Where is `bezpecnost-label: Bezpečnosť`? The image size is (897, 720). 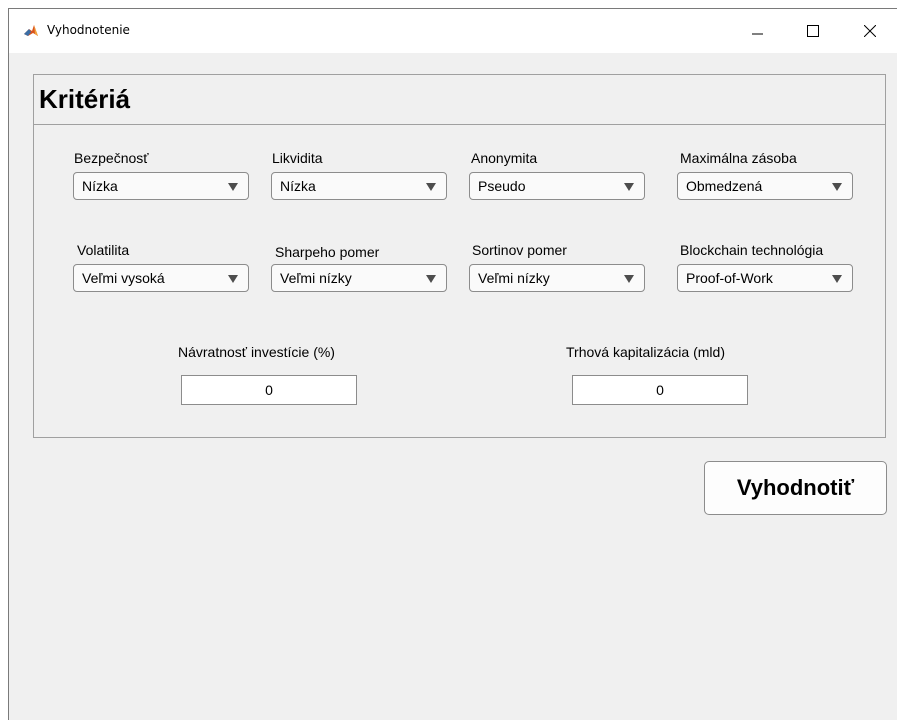 bezpecnost-label: Bezpečnosť is located at coordinates (111, 158).